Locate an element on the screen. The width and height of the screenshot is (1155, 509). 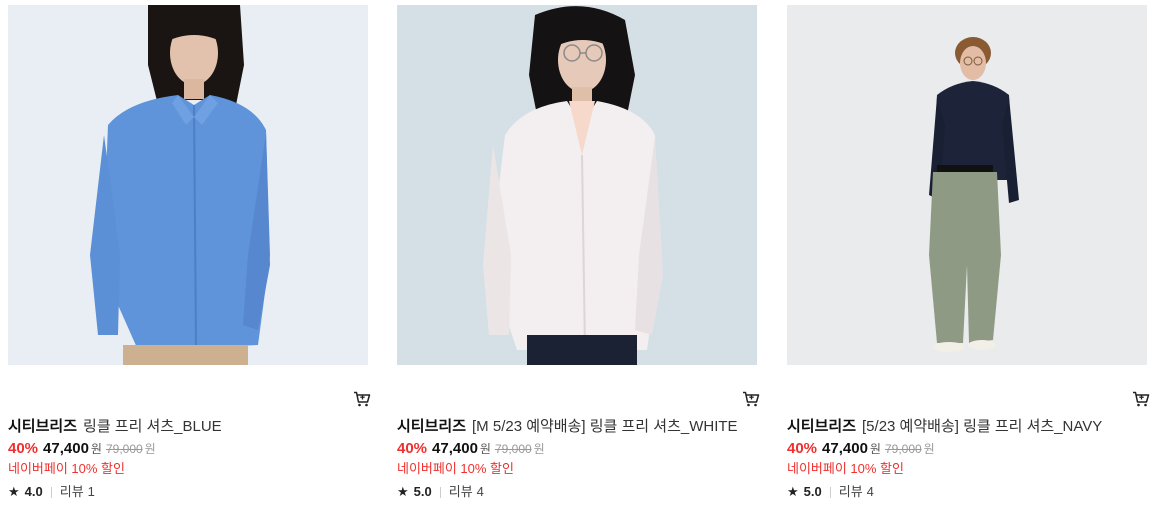
review-link: 리뷰 1 is located at coordinates (77, 492).